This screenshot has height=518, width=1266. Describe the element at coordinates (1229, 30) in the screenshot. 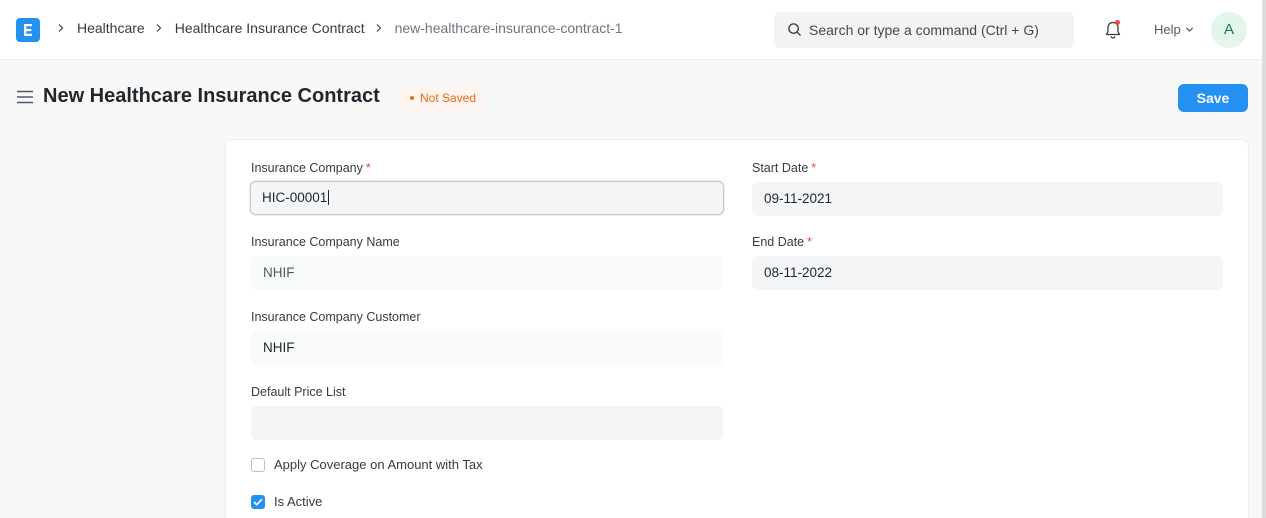

I see `user-avatar: A` at that location.